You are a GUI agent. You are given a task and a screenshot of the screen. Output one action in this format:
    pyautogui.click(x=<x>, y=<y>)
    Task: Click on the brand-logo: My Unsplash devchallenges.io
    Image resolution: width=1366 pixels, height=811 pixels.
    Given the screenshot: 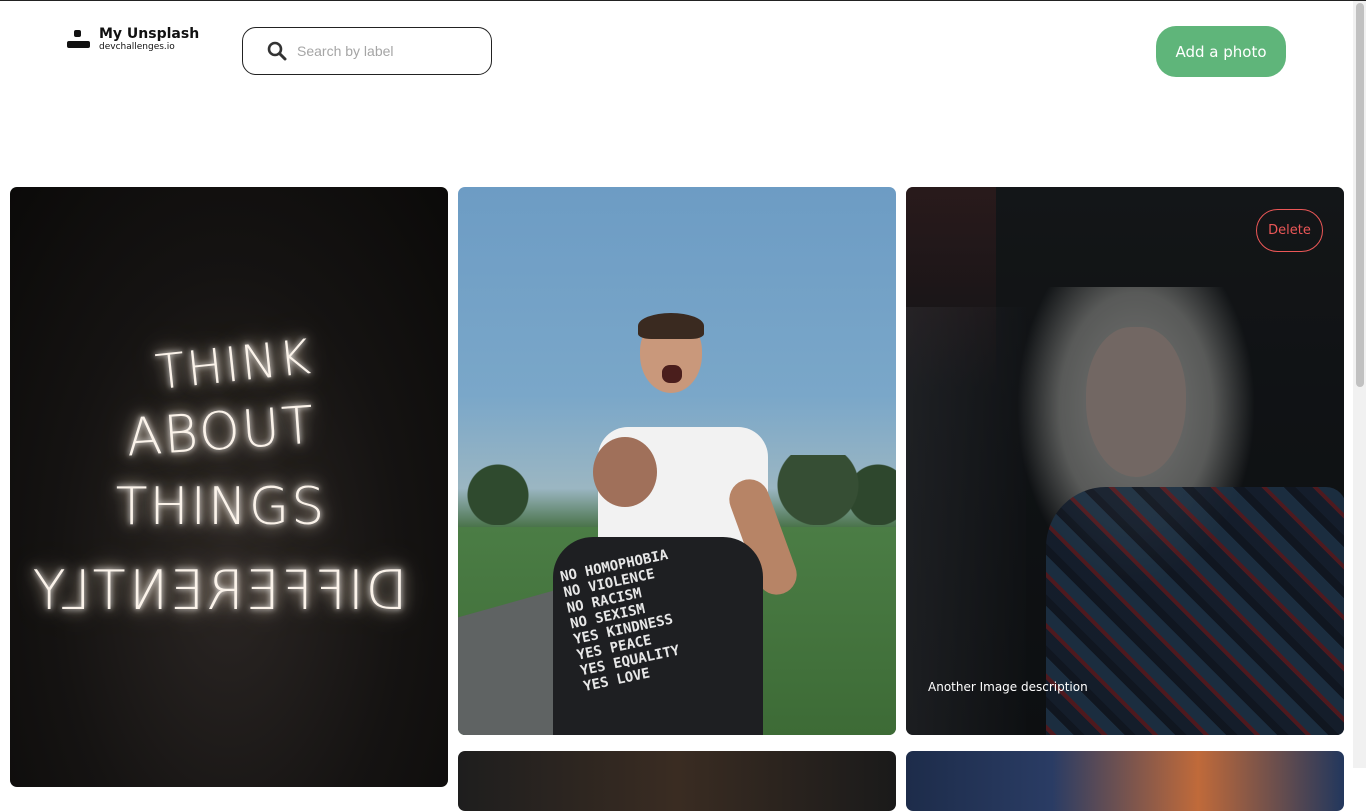 What is the action you would take?
    pyautogui.click(x=132, y=39)
    